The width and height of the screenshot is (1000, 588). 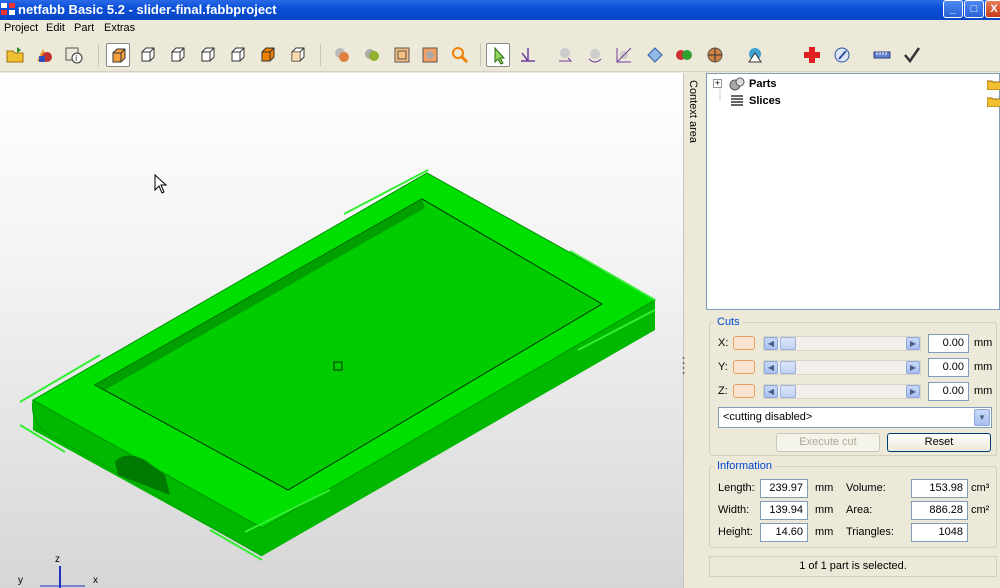 I want to click on wireframe-icon, so click(x=402, y=55).